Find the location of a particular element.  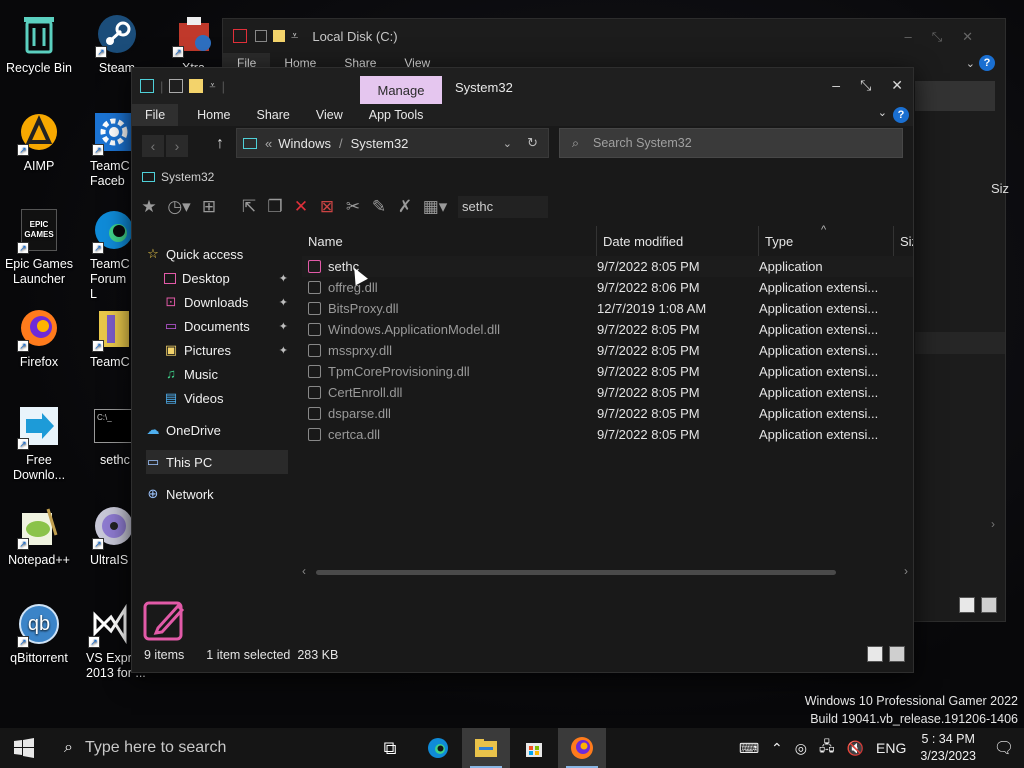

desktop-icon-qbittorrent: qb ↗ qBittorrent is located at coordinates (39, 633).